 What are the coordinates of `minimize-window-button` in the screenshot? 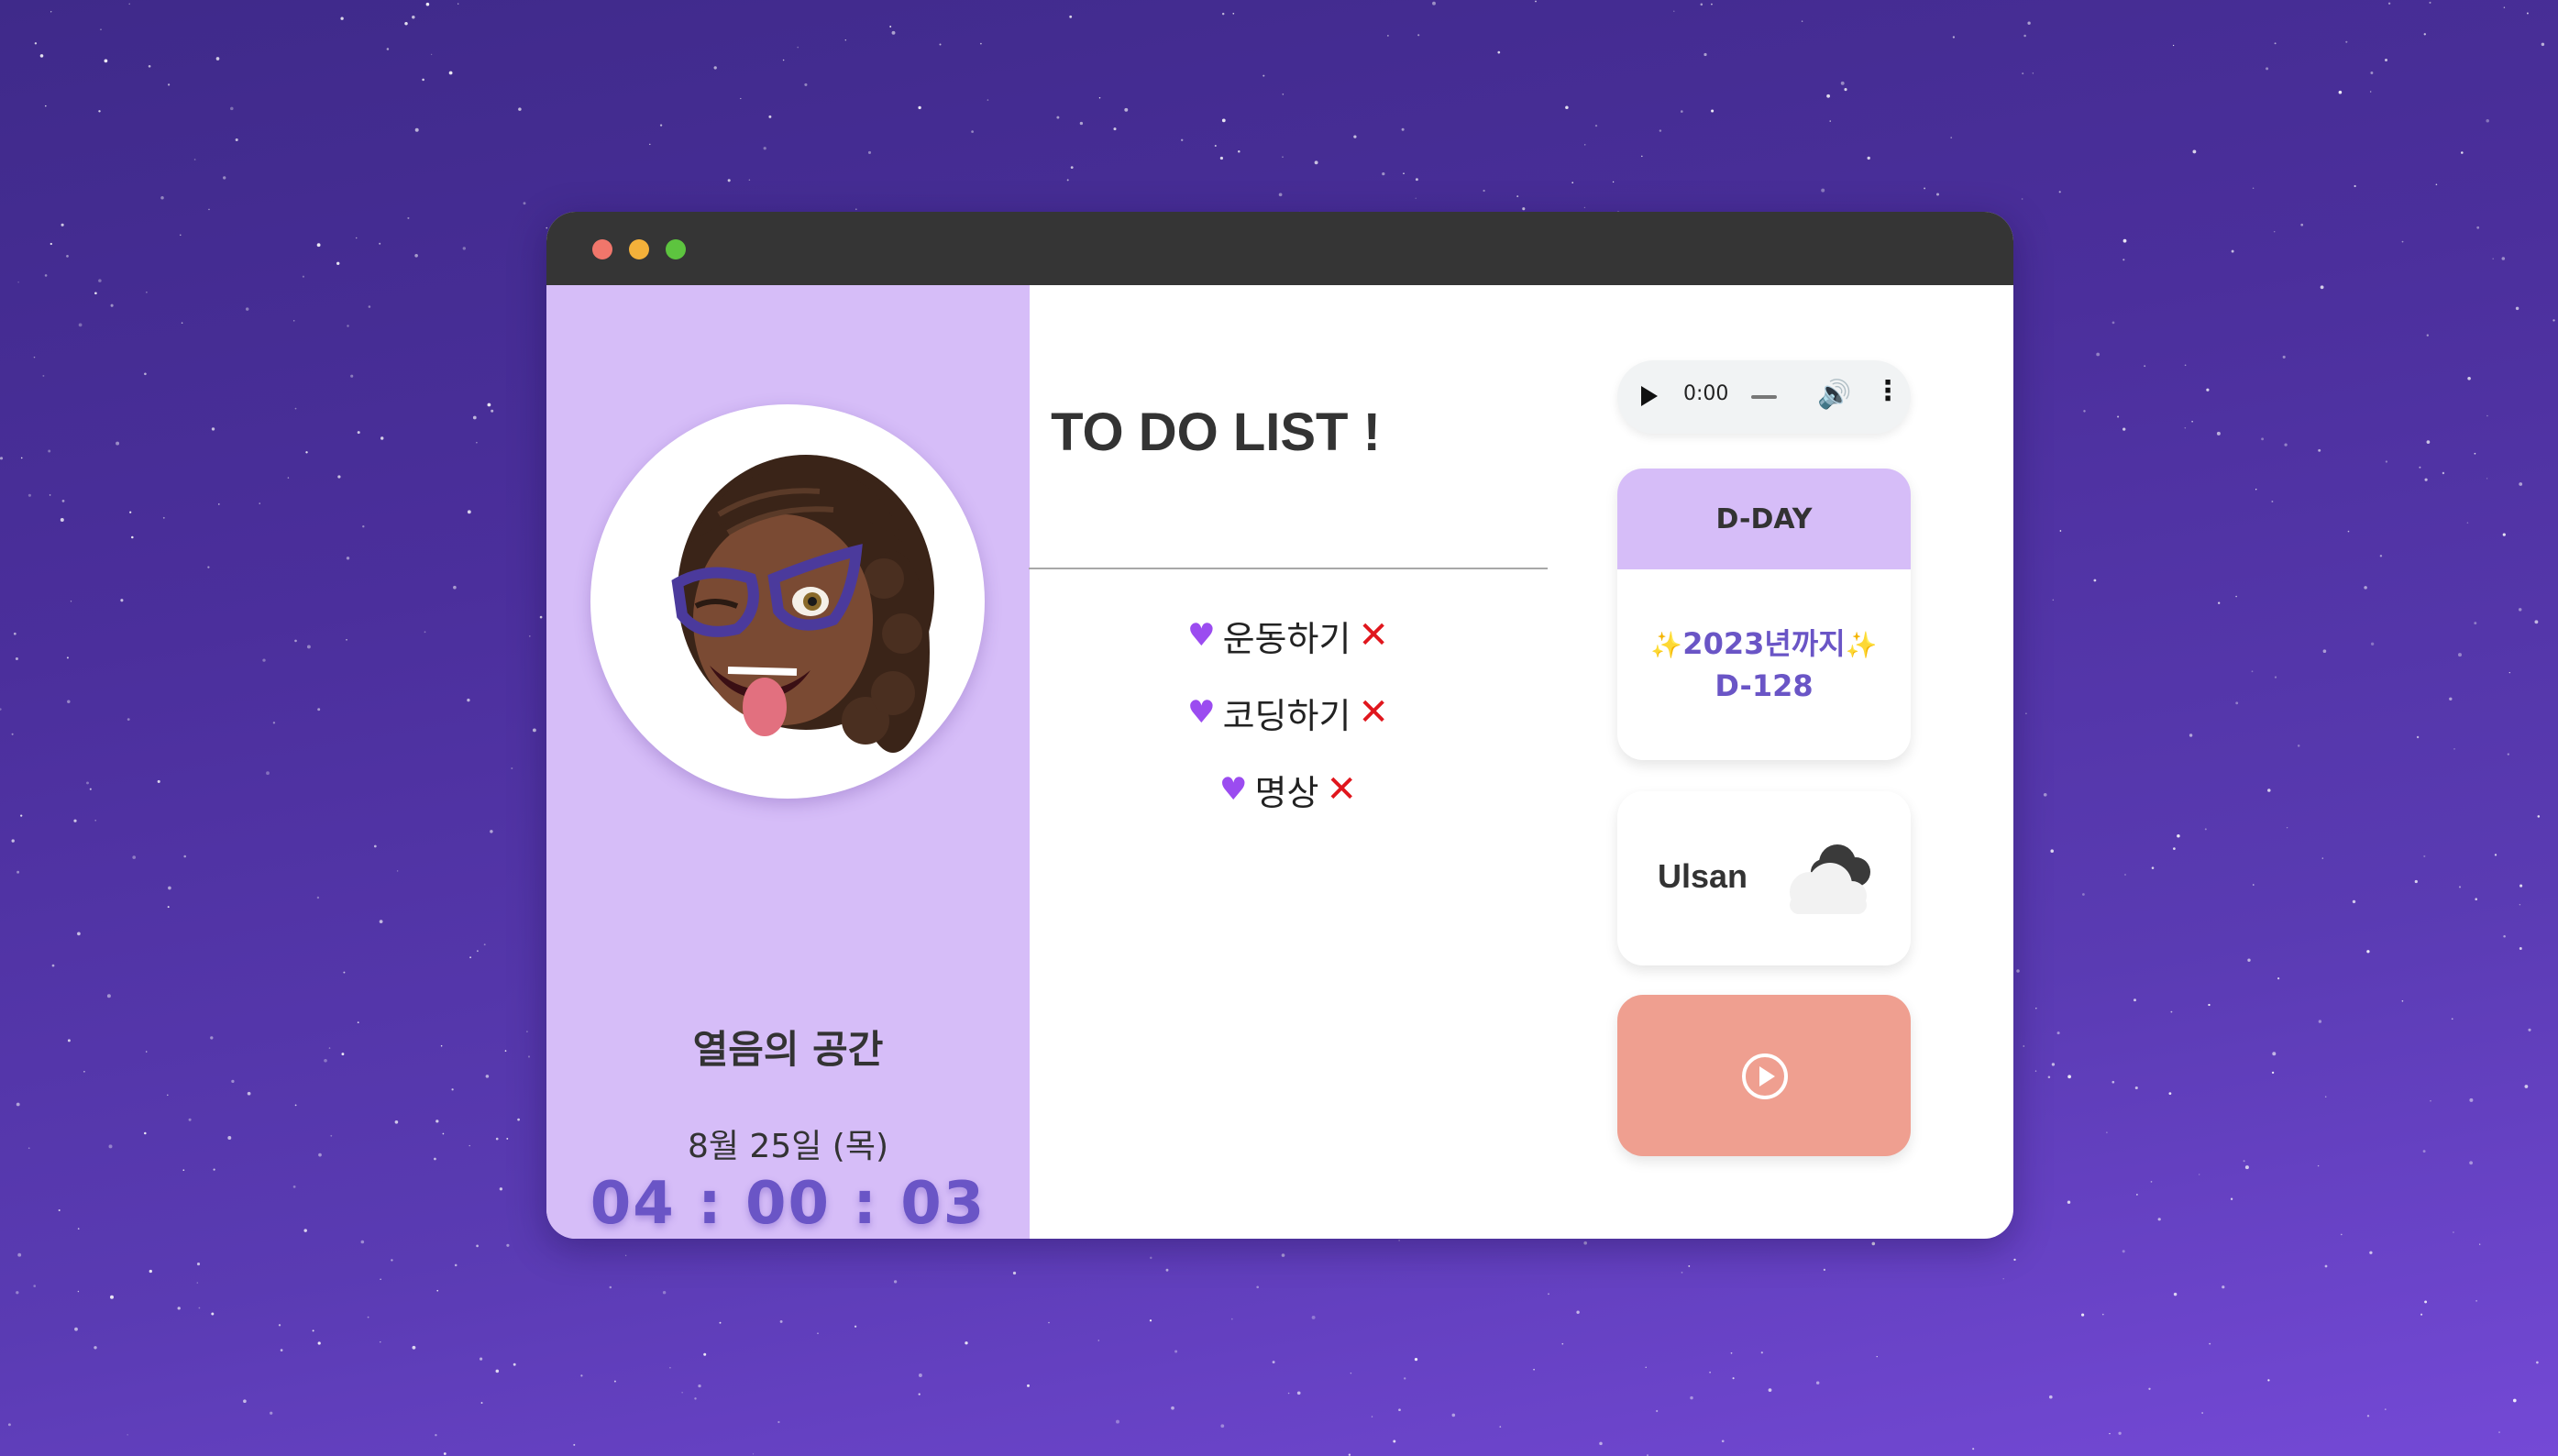 It's located at (639, 249).